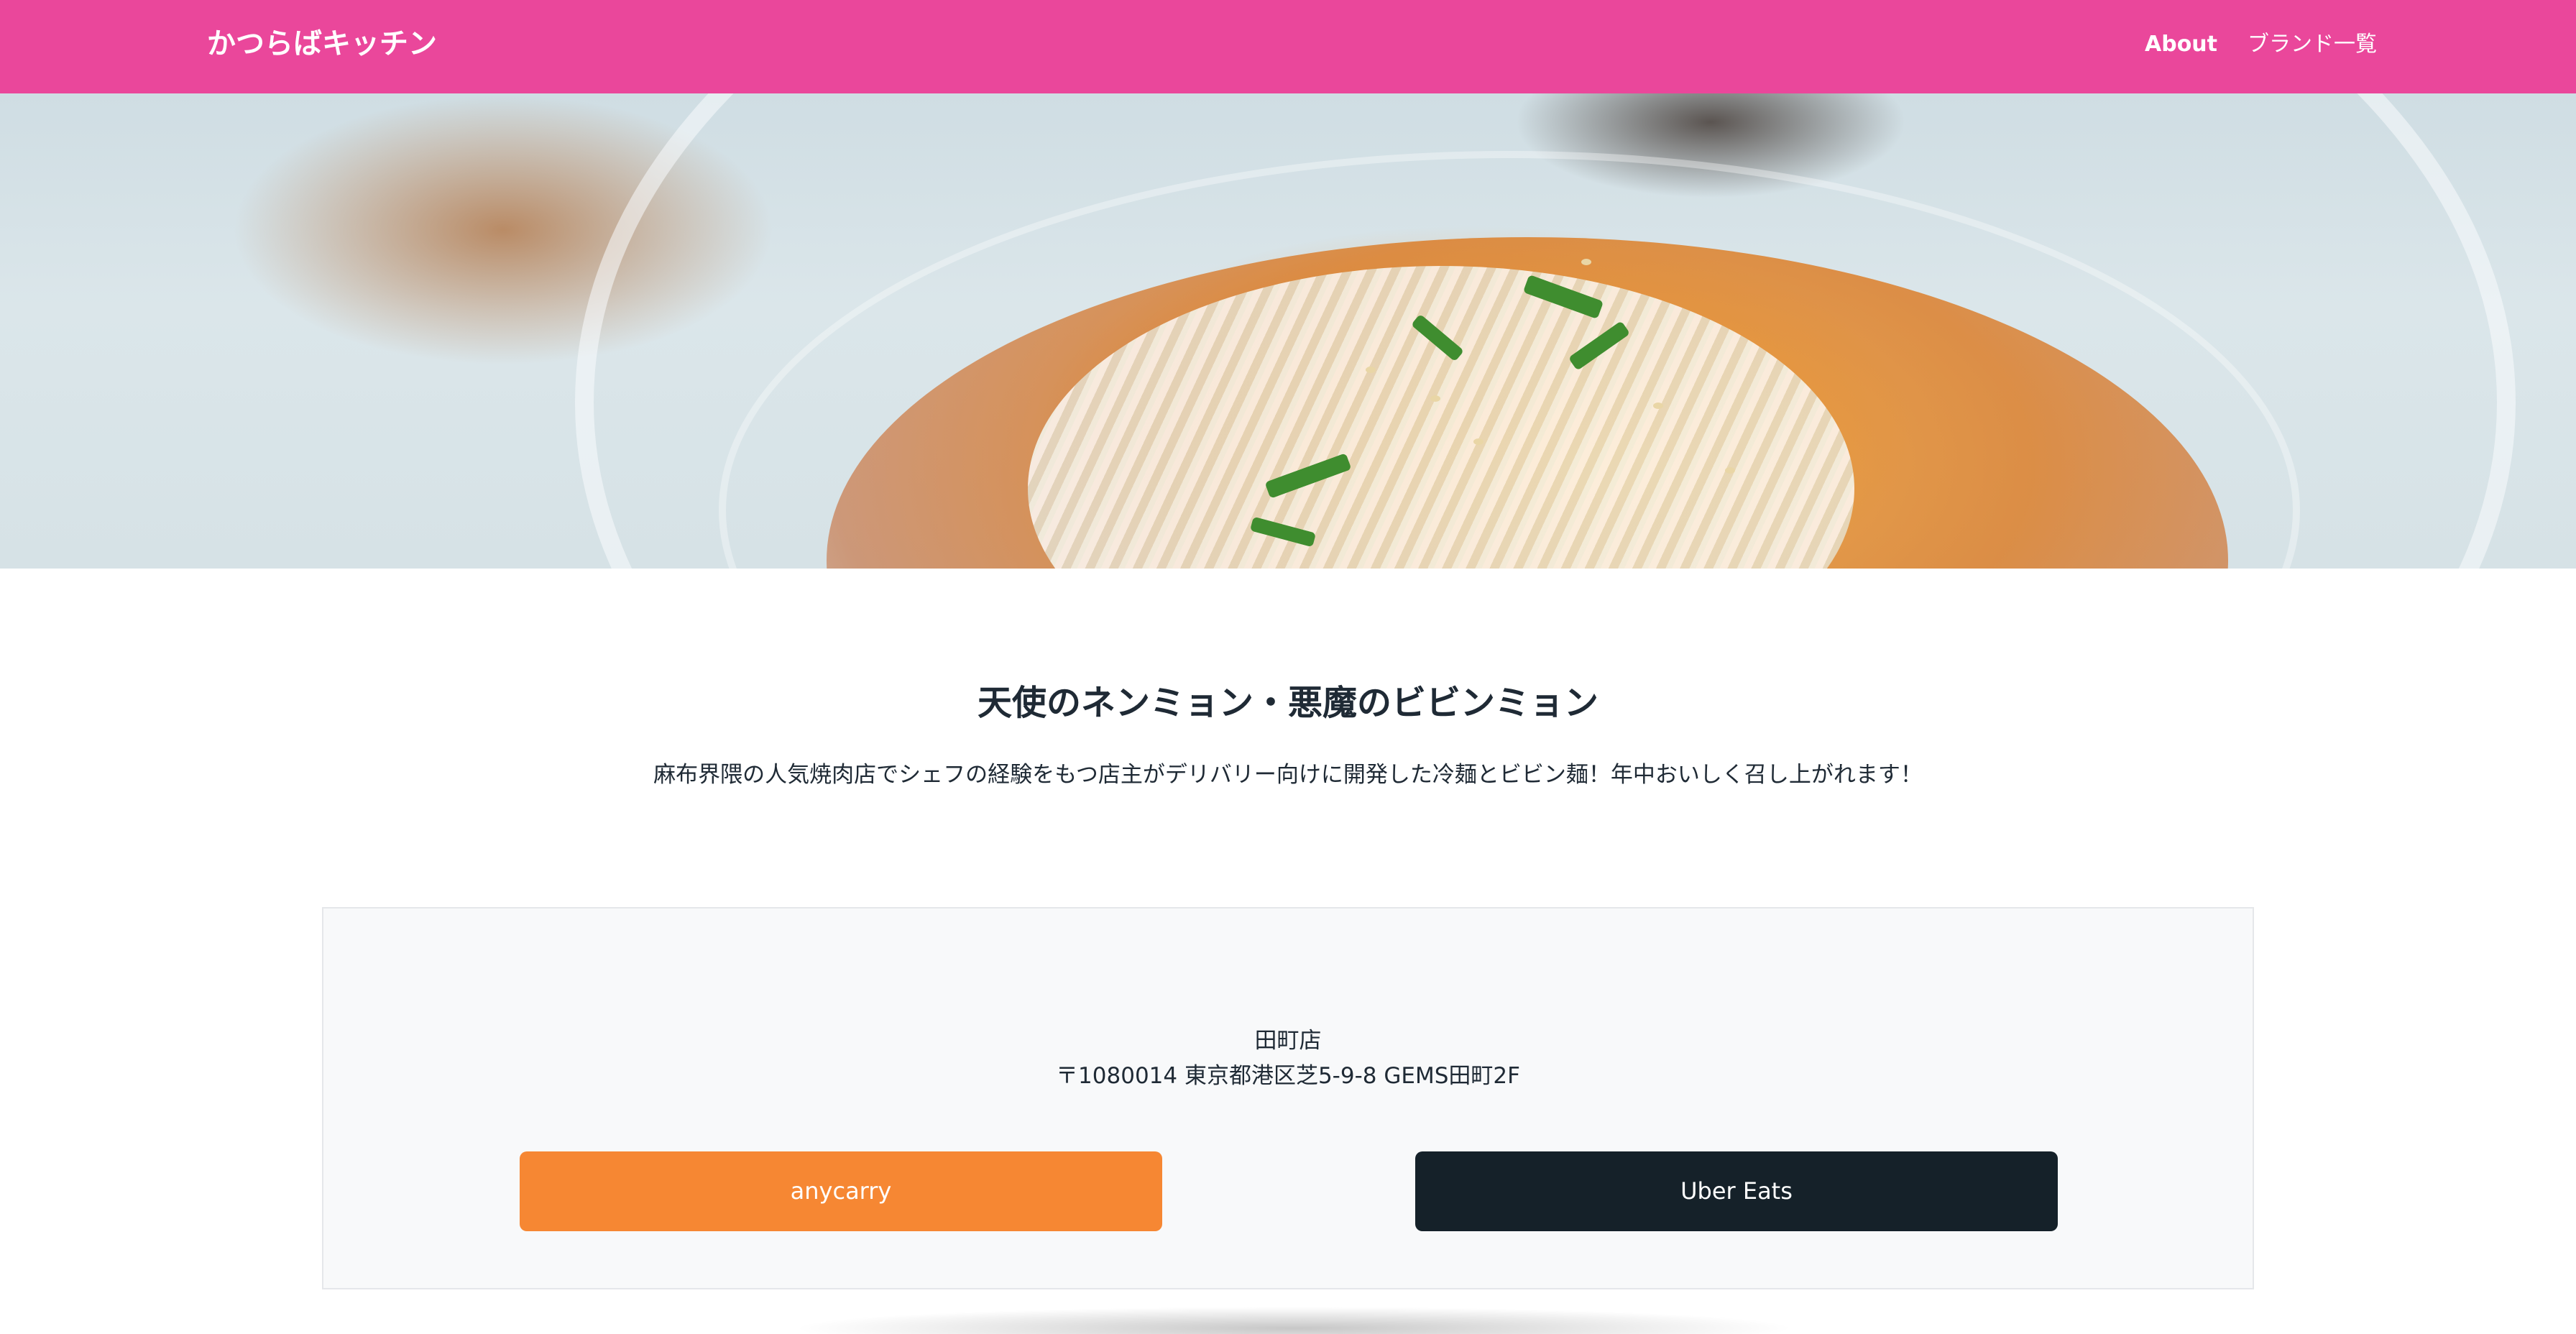 Image resolution: width=2576 pixels, height=1334 pixels. I want to click on brand-logo-link: かつらばキッチン, so click(322, 44).